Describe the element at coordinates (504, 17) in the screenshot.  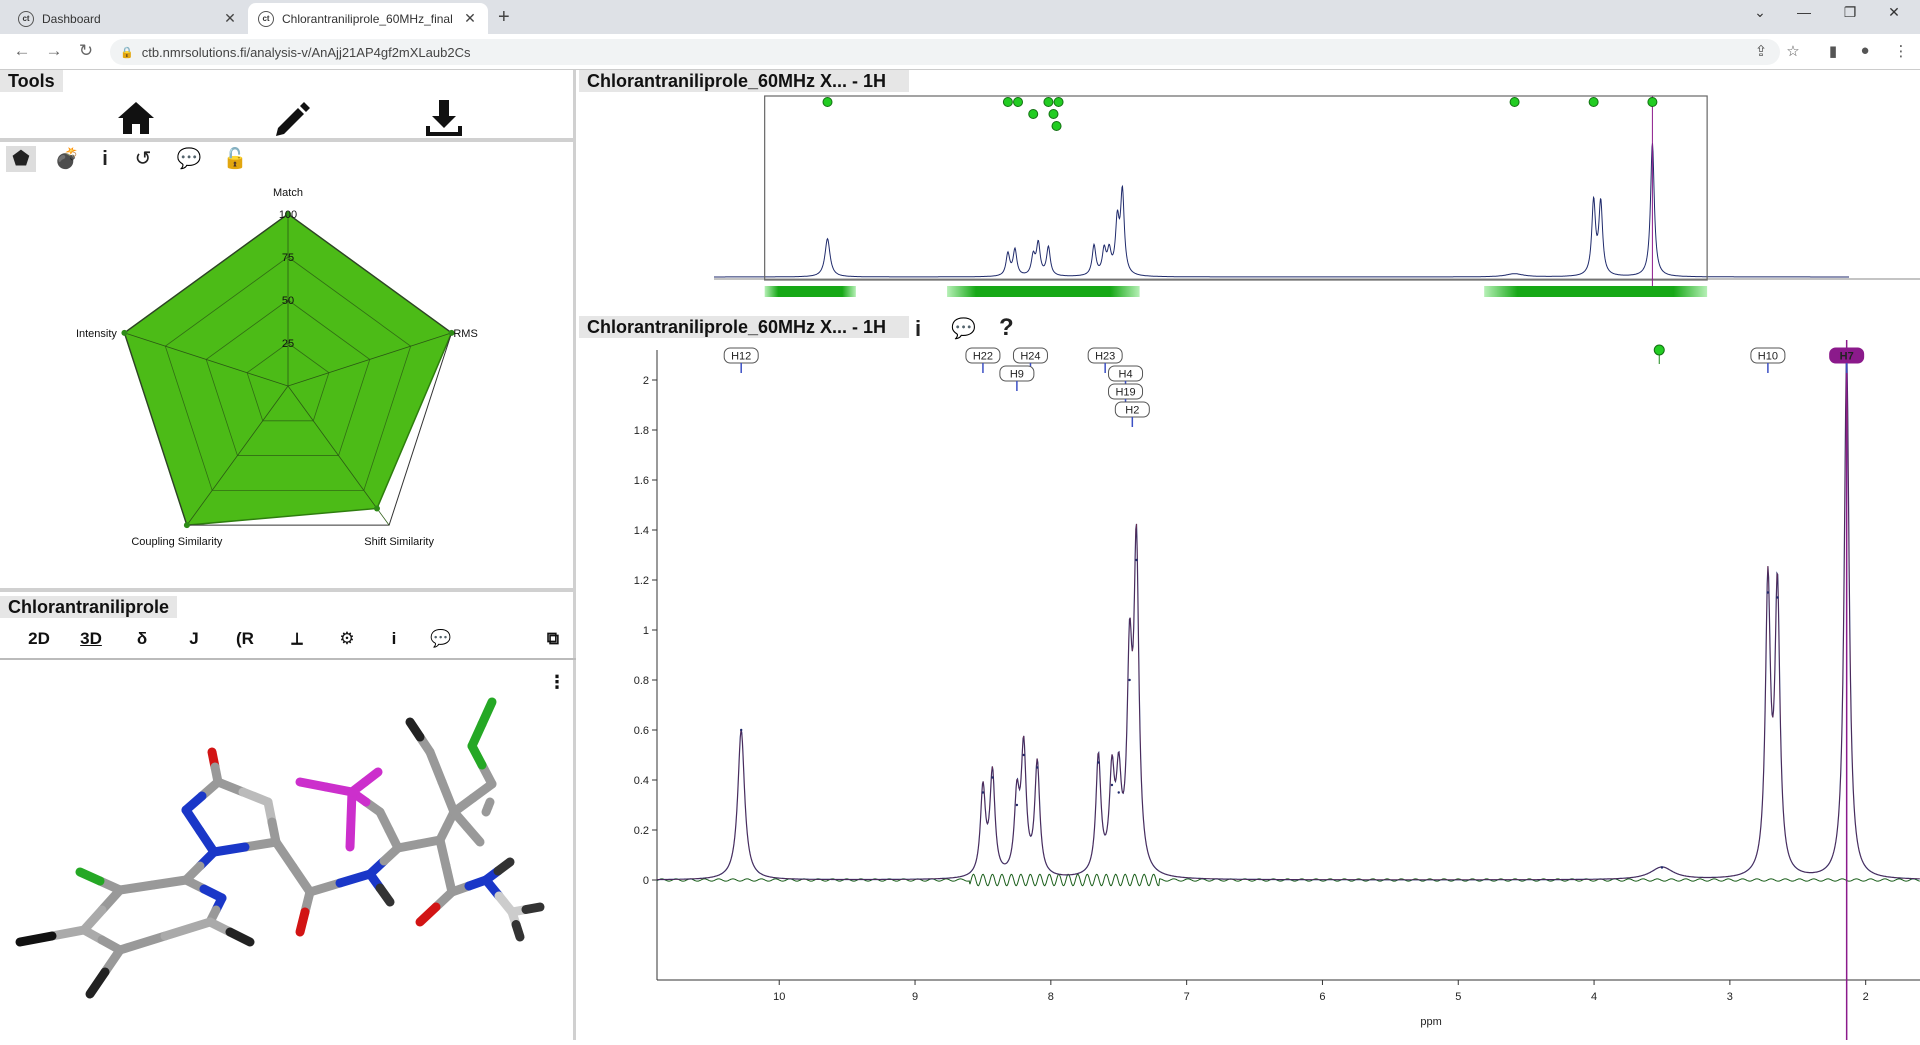
I see `new-tab-icon: +` at that location.